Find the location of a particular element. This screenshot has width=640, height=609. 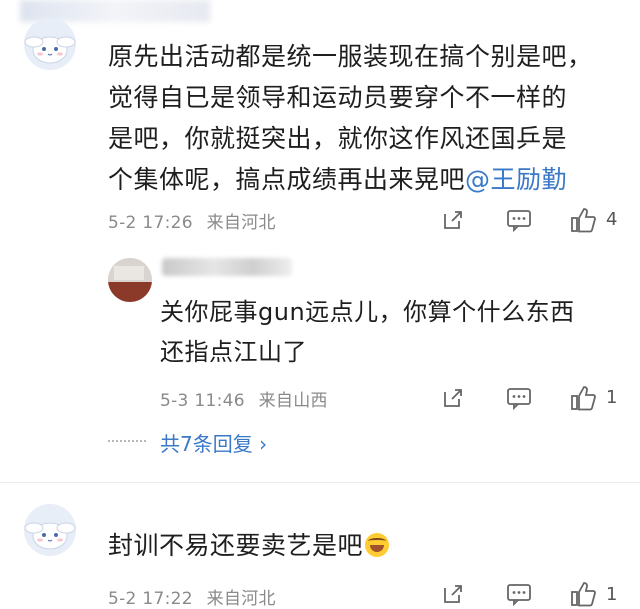

comment-divider is located at coordinates (320, 482).